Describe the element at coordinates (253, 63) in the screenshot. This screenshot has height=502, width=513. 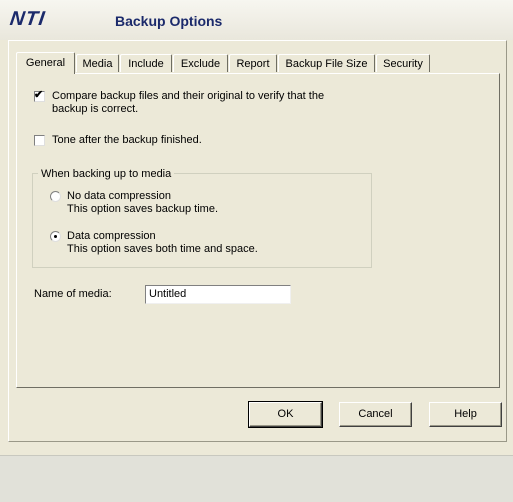
I see `tab-report: Report` at that location.